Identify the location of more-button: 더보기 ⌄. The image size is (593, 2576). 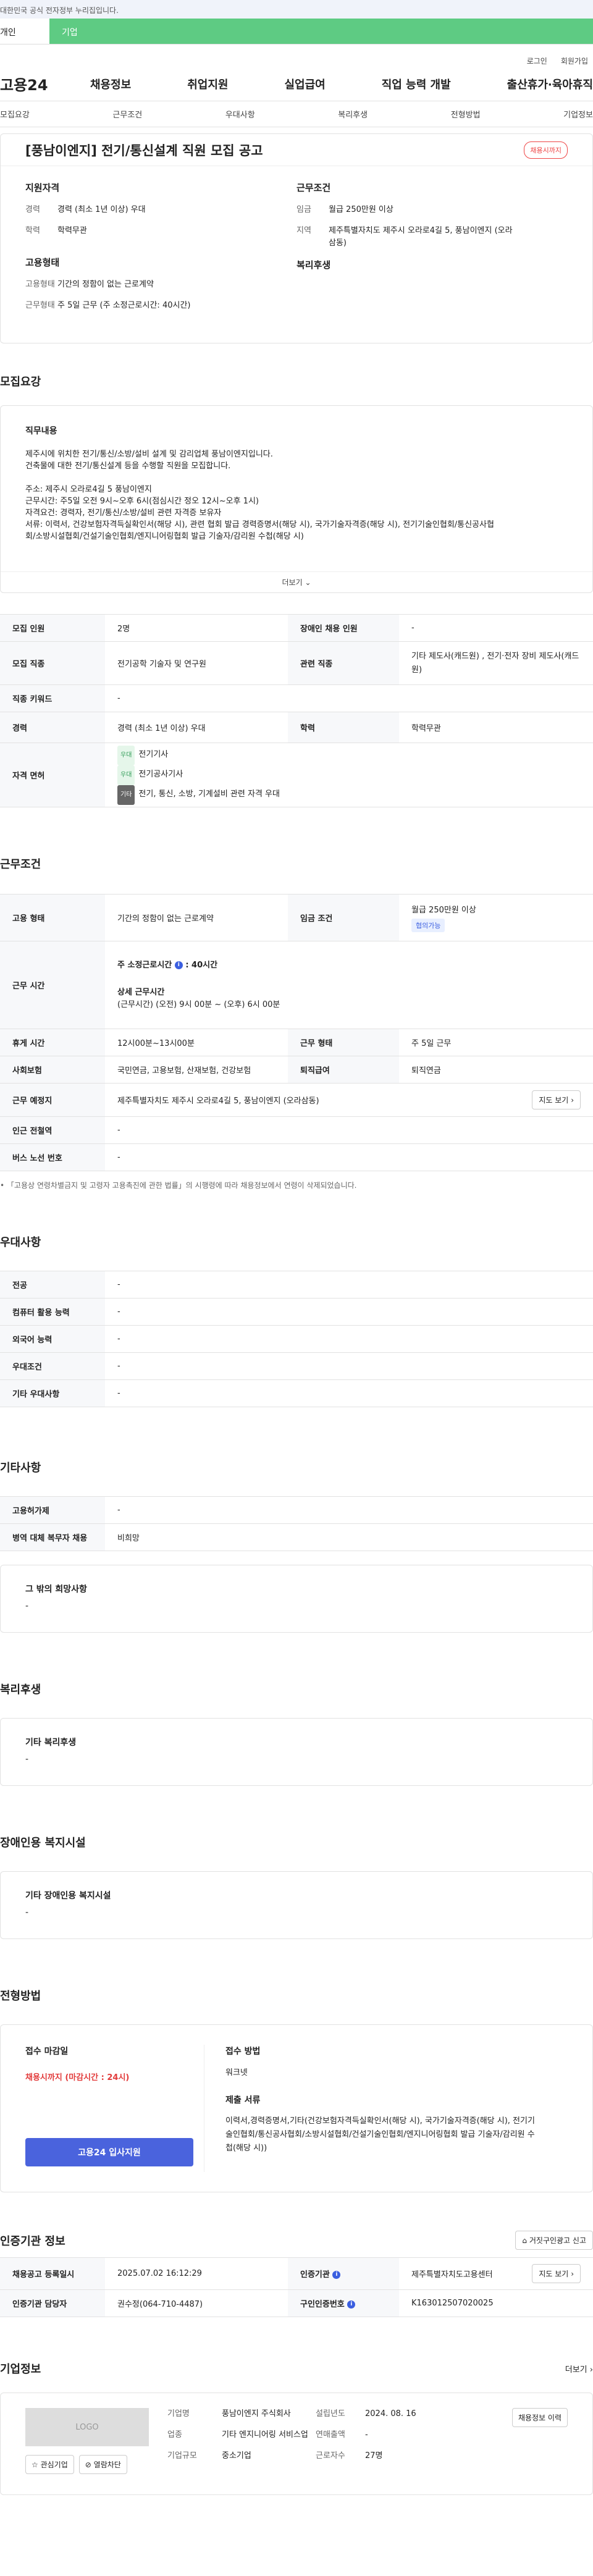
(296, 581).